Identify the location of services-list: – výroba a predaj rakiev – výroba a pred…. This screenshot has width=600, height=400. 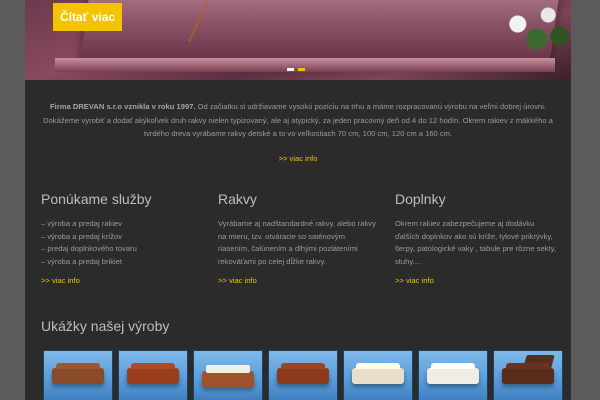
(121, 243).